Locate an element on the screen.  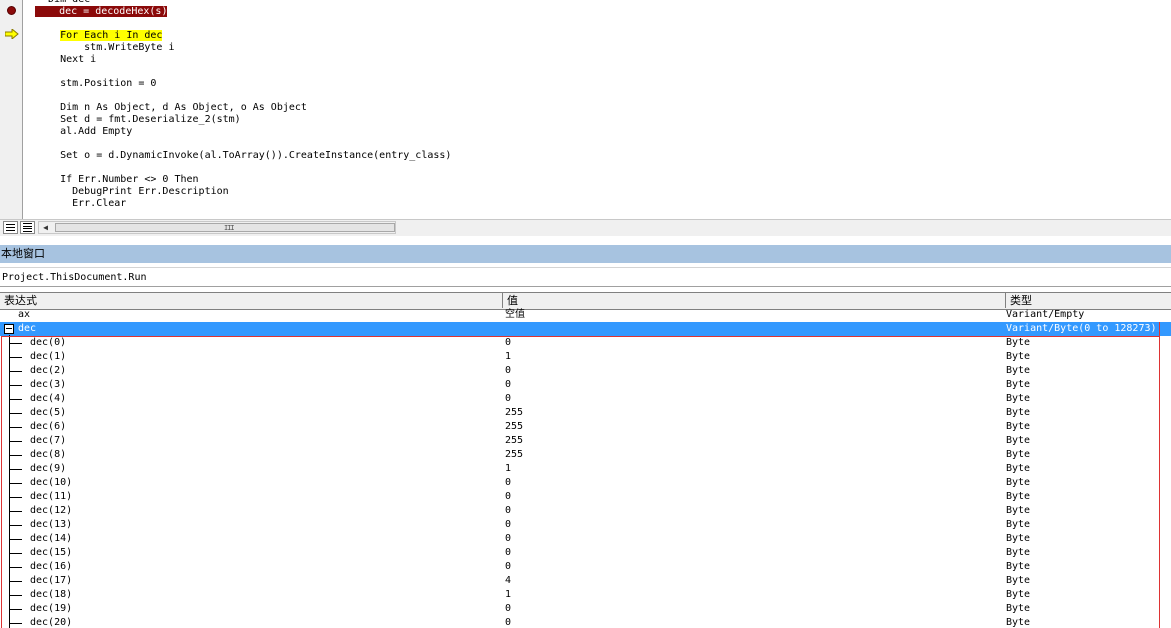
code-line-text: stm.Position = 0 is located at coordinates (96, 83).